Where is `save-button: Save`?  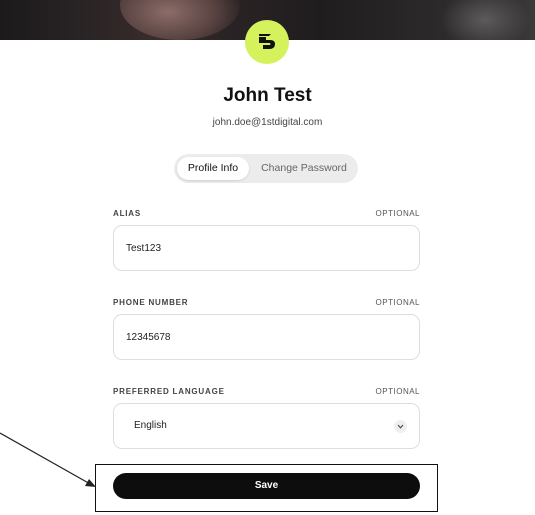
save-button: Save is located at coordinates (266, 486).